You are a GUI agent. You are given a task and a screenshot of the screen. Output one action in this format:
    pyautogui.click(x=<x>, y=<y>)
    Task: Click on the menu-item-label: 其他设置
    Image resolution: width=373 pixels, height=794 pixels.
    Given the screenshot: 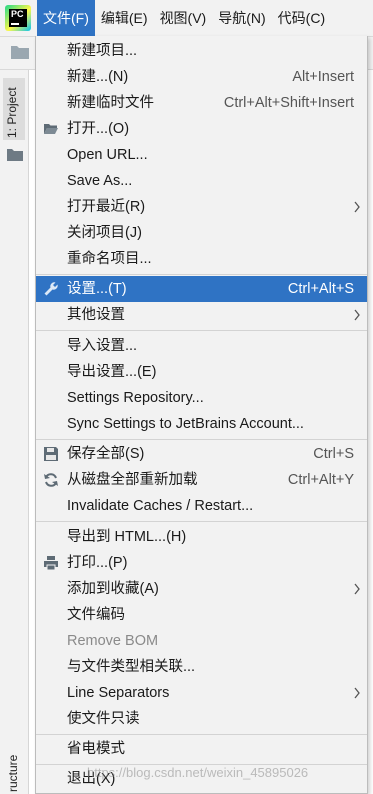 What is the action you would take?
    pyautogui.click(x=96, y=315)
    